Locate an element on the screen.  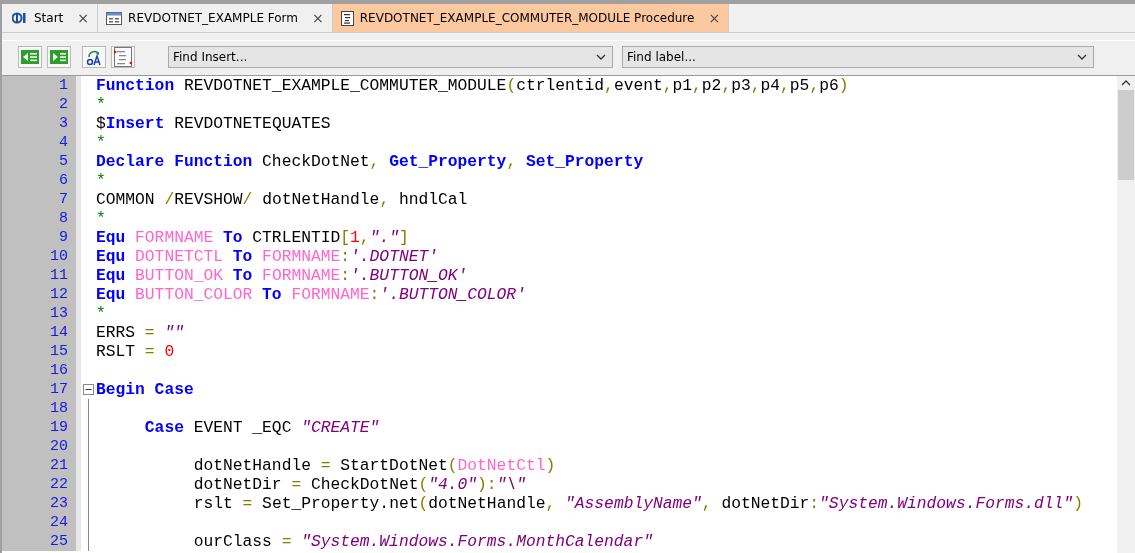
code-line: COMMON /REVSHOW/ dotNetHandle, hndlCal is located at coordinates (281, 199).